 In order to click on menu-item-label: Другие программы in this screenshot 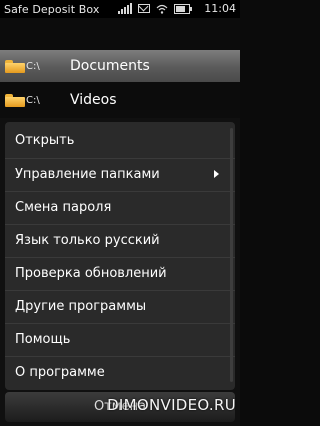, I will do `click(81, 306)`.